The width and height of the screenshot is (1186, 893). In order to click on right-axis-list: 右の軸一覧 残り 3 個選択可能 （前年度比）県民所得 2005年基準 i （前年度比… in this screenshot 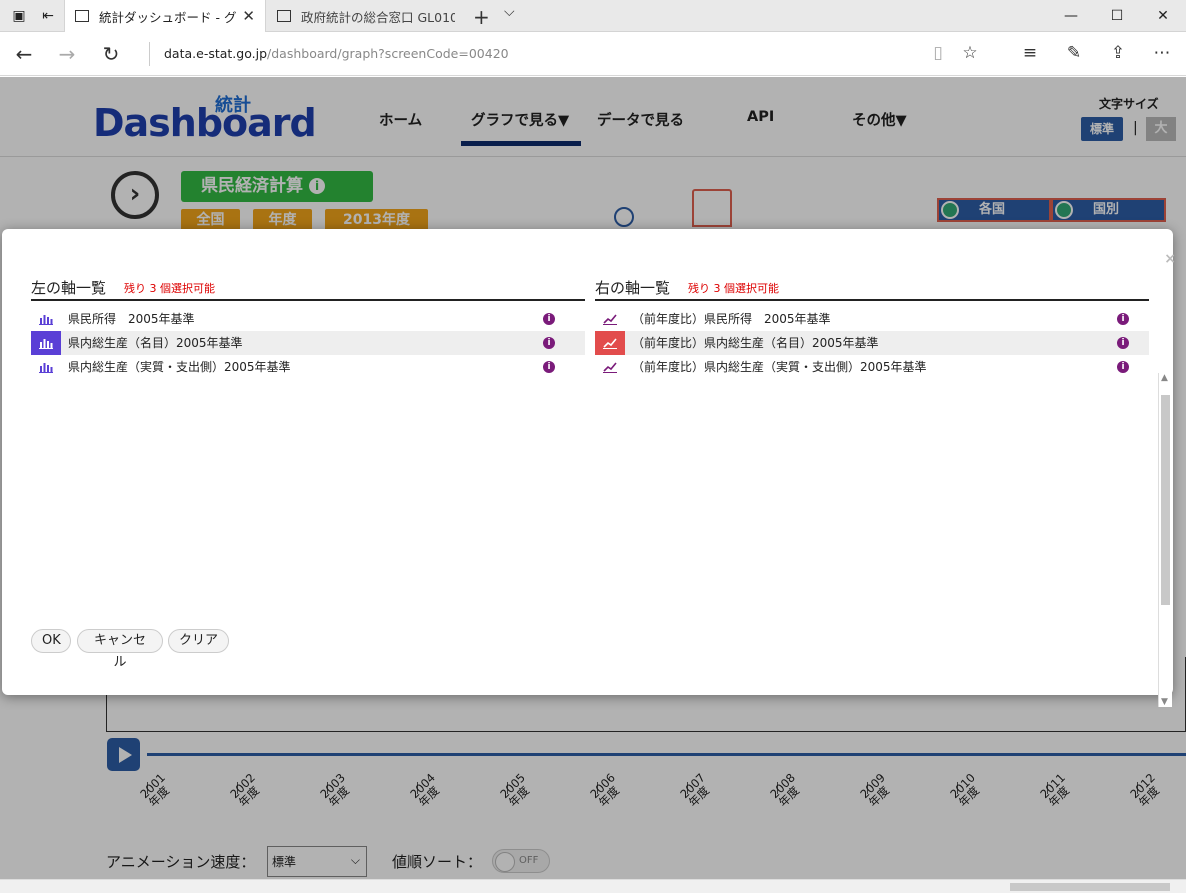, I will do `click(872, 328)`.